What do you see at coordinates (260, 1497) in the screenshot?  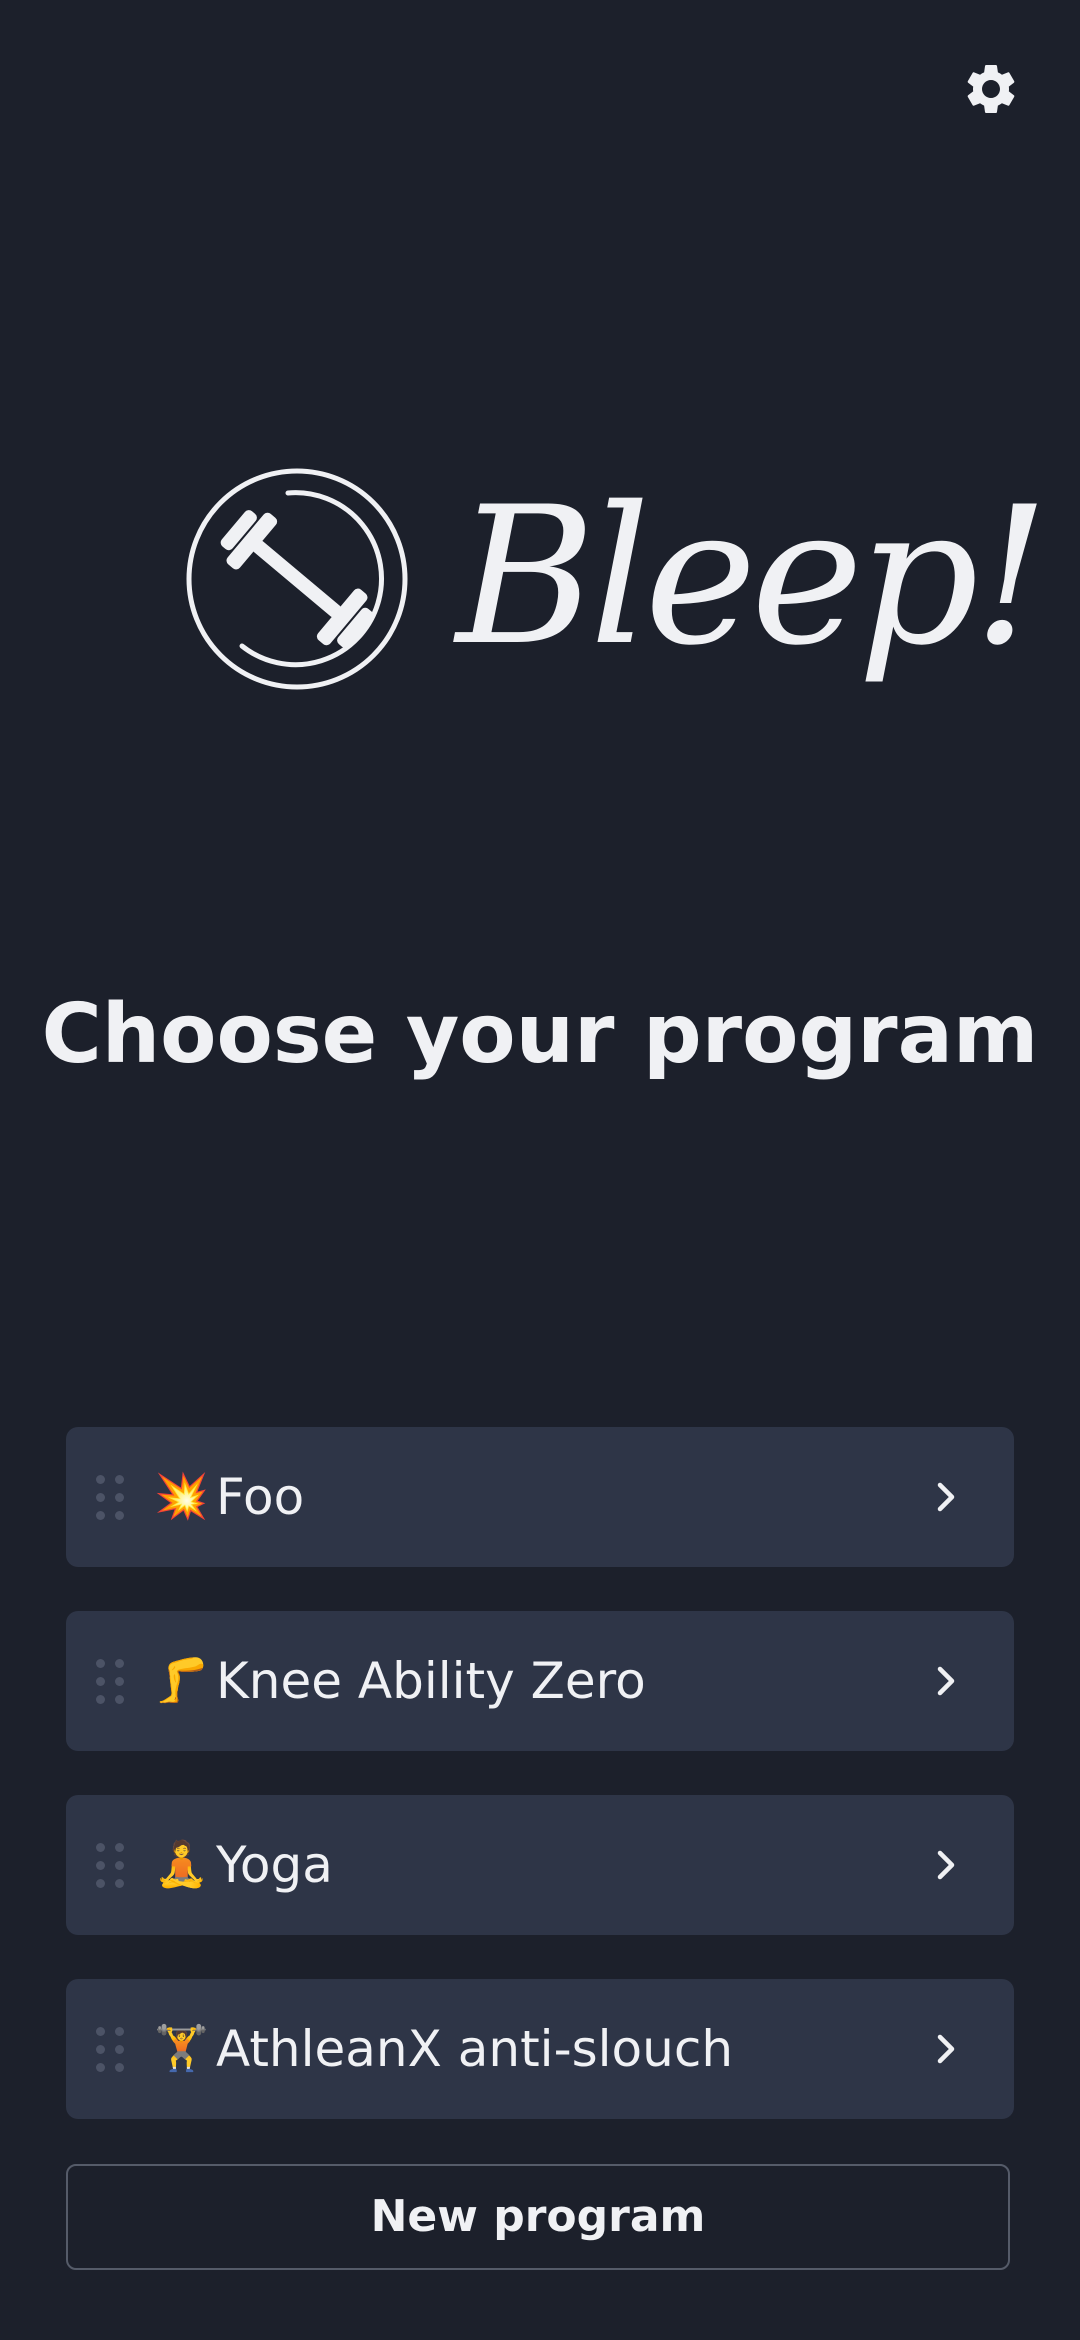 I see `program-name: Foo` at bounding box center [260, 1497].